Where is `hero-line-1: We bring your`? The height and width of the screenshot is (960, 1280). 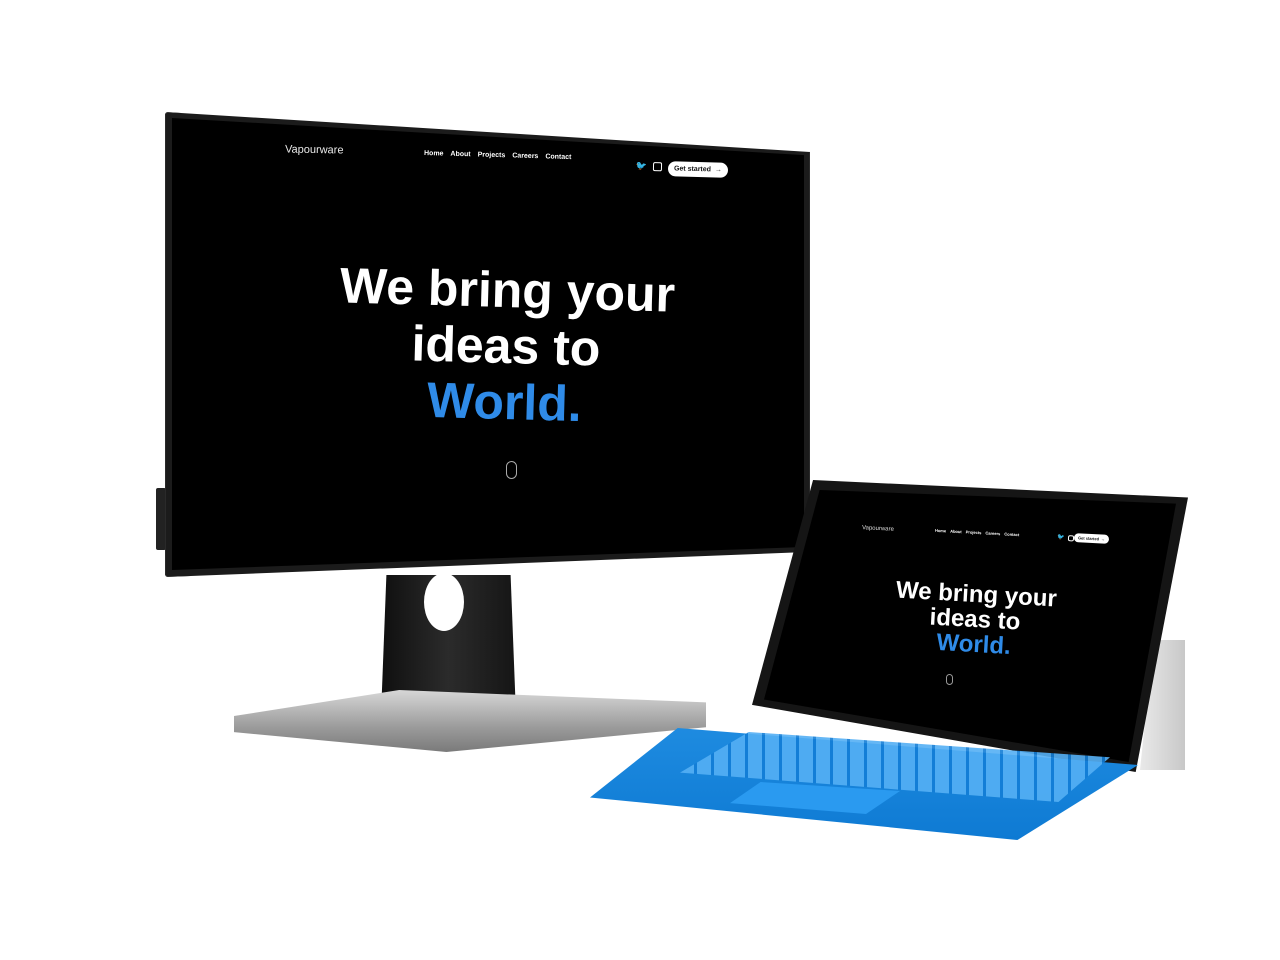 hero-line-1: We bring your is located at coordinates (507, 290).